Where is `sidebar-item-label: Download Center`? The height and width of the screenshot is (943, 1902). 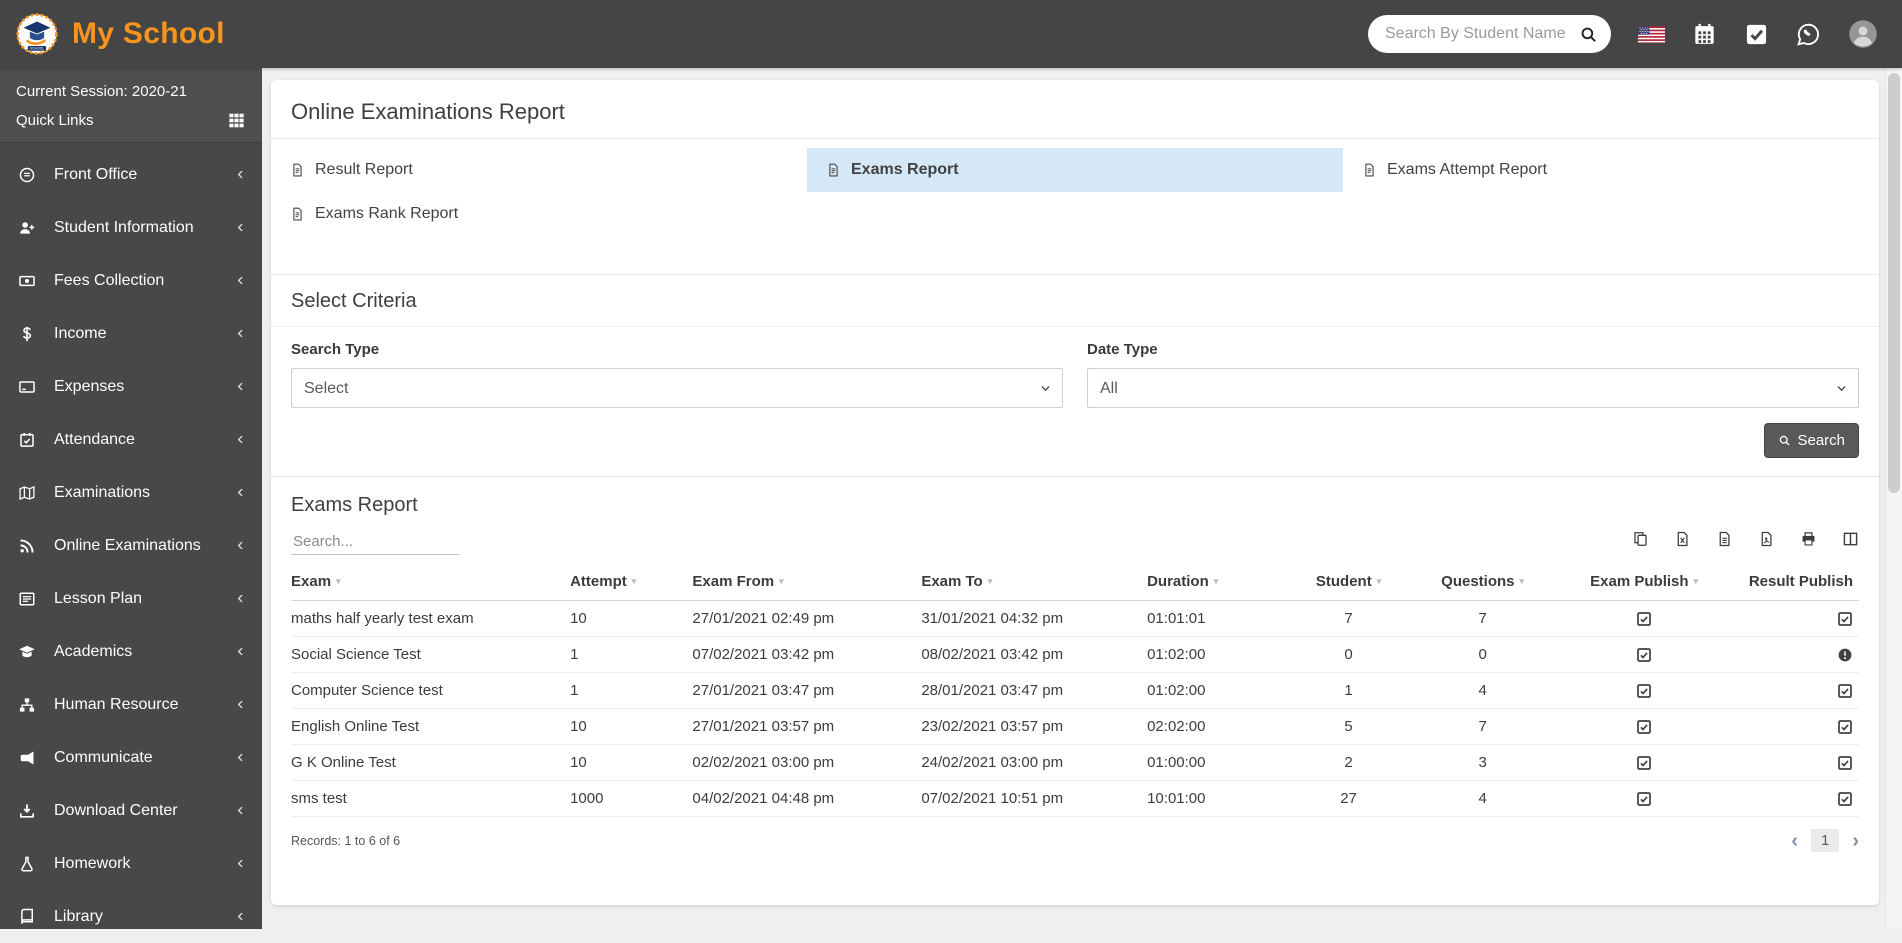 sidebar-item-label: Download Center is located at coordinates (116, 810).